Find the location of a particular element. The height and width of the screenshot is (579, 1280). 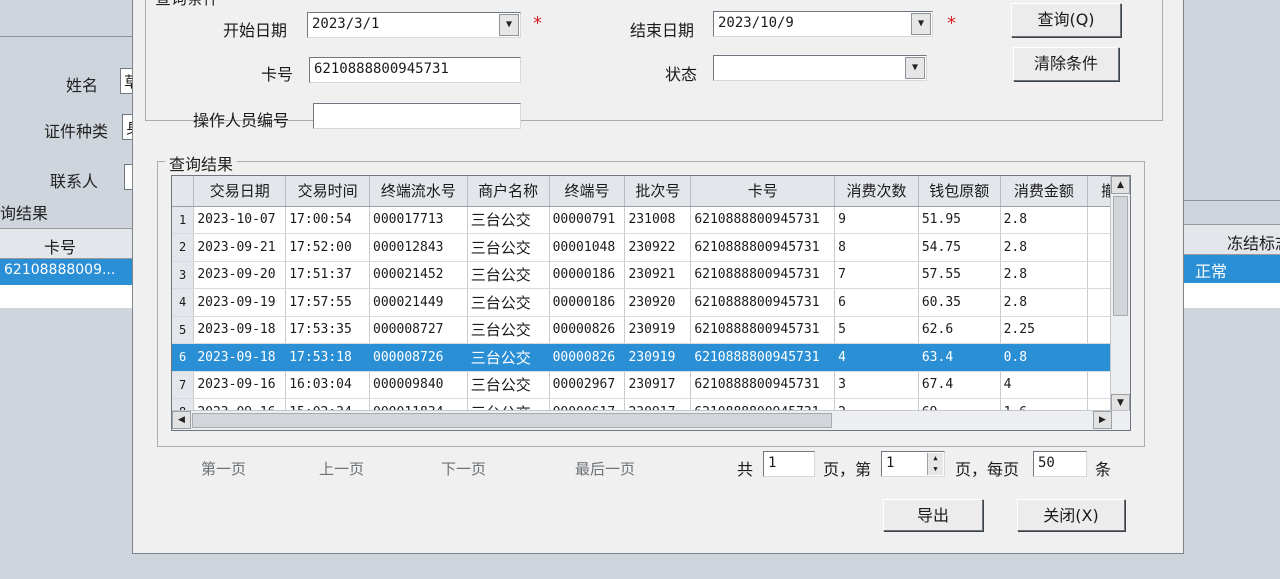

cell-amount: 4 is located at coordinates (1044, 385).